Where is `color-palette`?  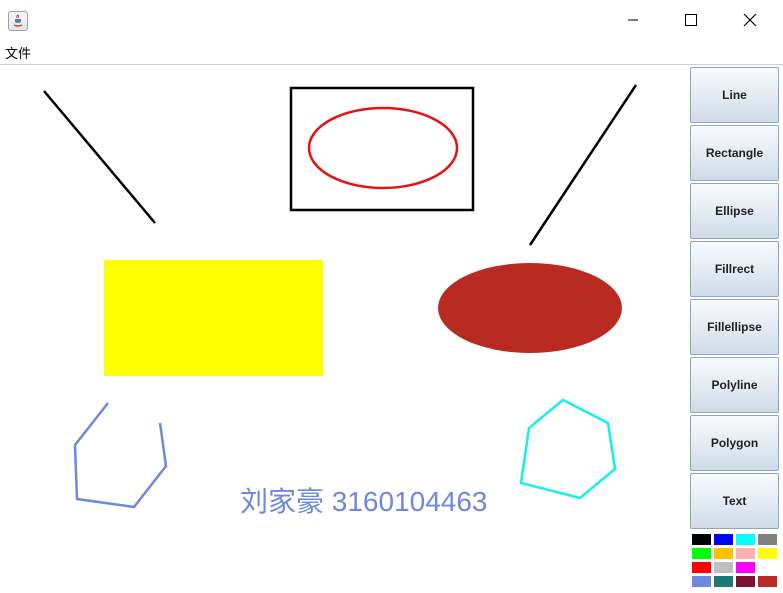
color-palette is located at coordinates (736, 561).